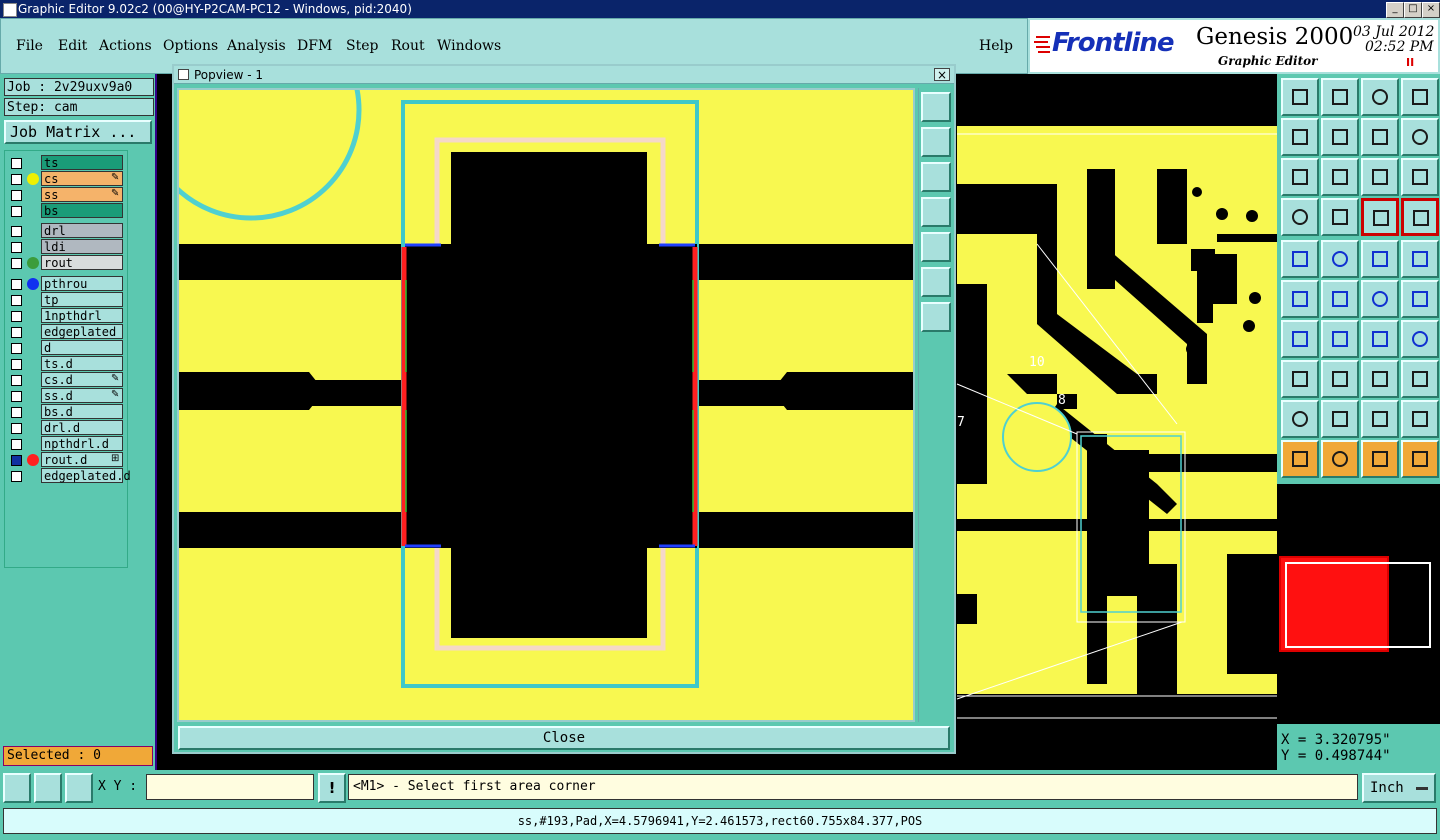 This screenshot has width=1440, height=840. What do you see at coordinates (1340, 97) in the screenshot?
I see `save-icon` at bounding box center [1340, 97].